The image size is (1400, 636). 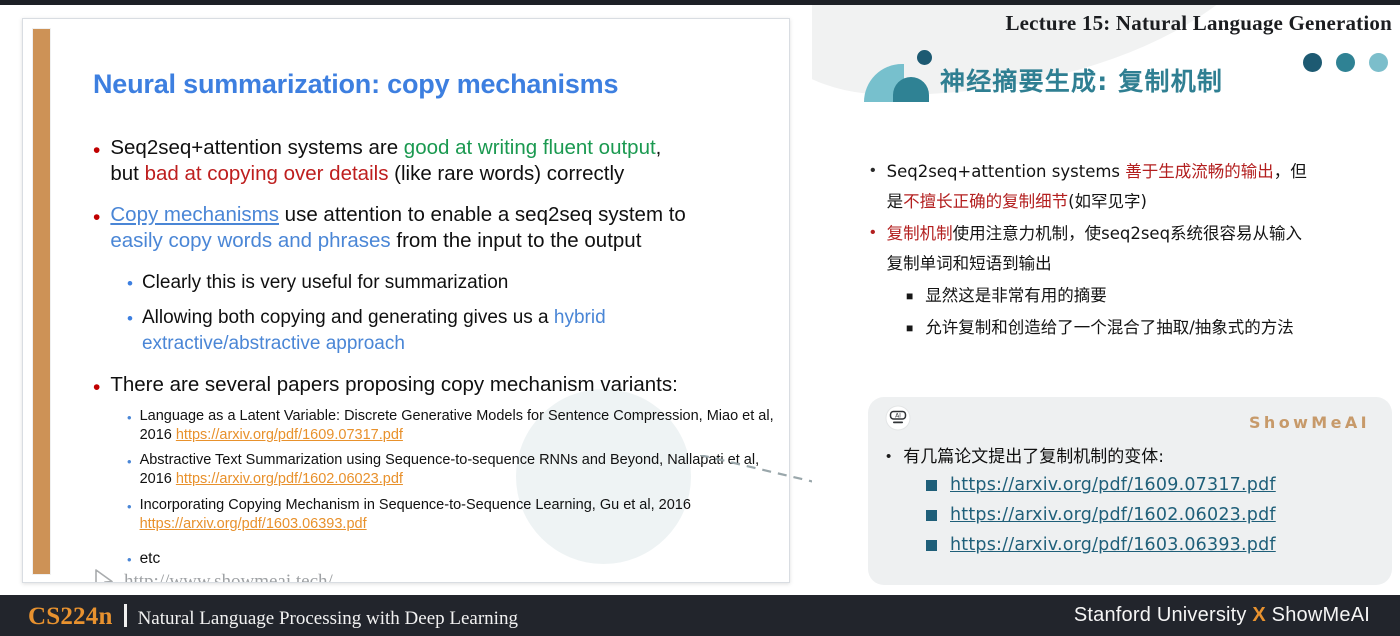 I want to click on card-link-row: https://arxiv.org/pdf/1602.06023.pdf, so click(x=1101, y=515).